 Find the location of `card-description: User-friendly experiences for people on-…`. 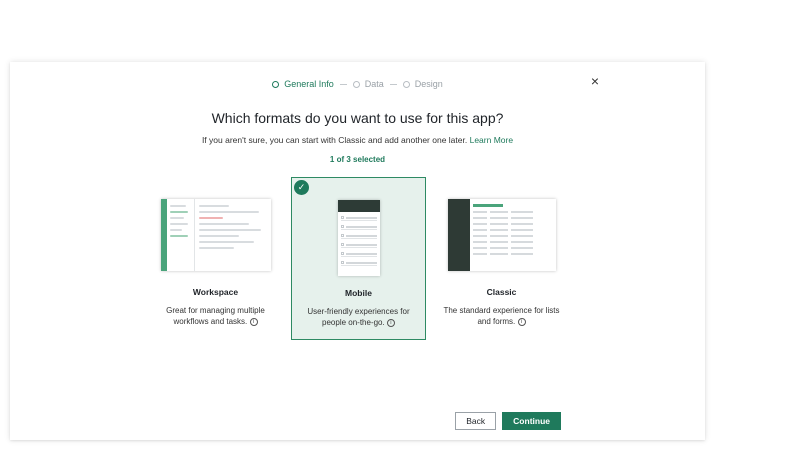

card-description: User-friendly experiences for people on-… is located at coordinates (358, 317).